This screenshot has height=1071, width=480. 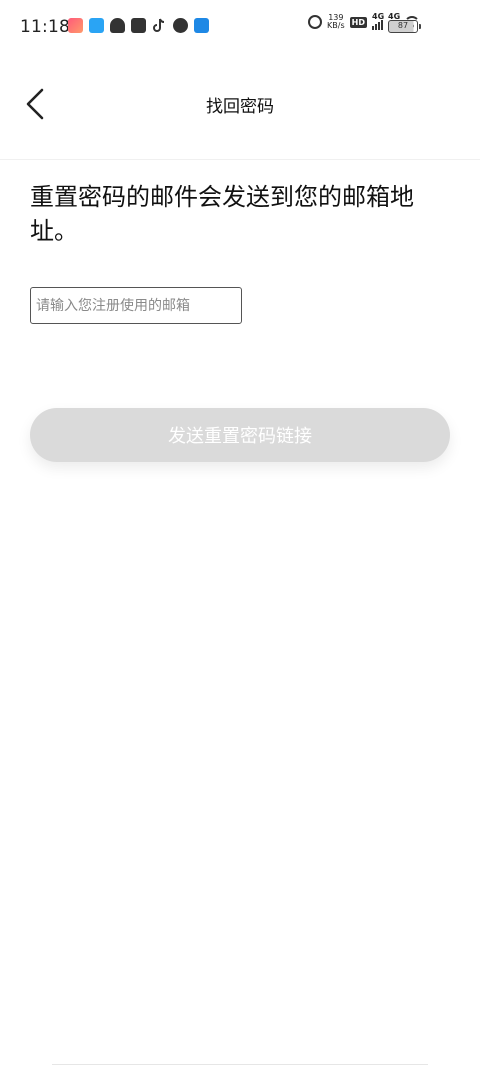 I want to click on net-speed-unit: KB/s, so click(x=336, y=25).